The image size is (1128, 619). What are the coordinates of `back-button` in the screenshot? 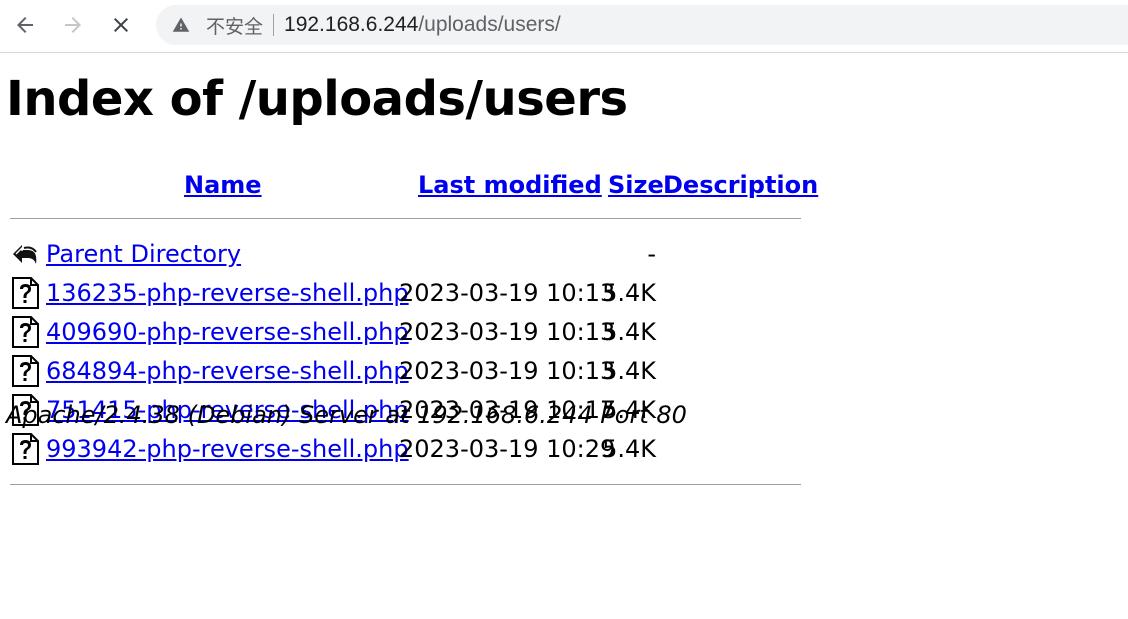 It's located at (25, 25).